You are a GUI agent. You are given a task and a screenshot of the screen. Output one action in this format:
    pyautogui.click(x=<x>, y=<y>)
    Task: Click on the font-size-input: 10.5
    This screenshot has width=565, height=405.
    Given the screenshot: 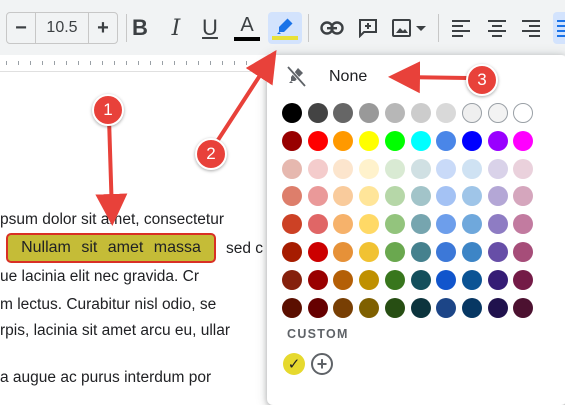 What is the action you would take?
    pyautogui.click(x=62, y=28)
    